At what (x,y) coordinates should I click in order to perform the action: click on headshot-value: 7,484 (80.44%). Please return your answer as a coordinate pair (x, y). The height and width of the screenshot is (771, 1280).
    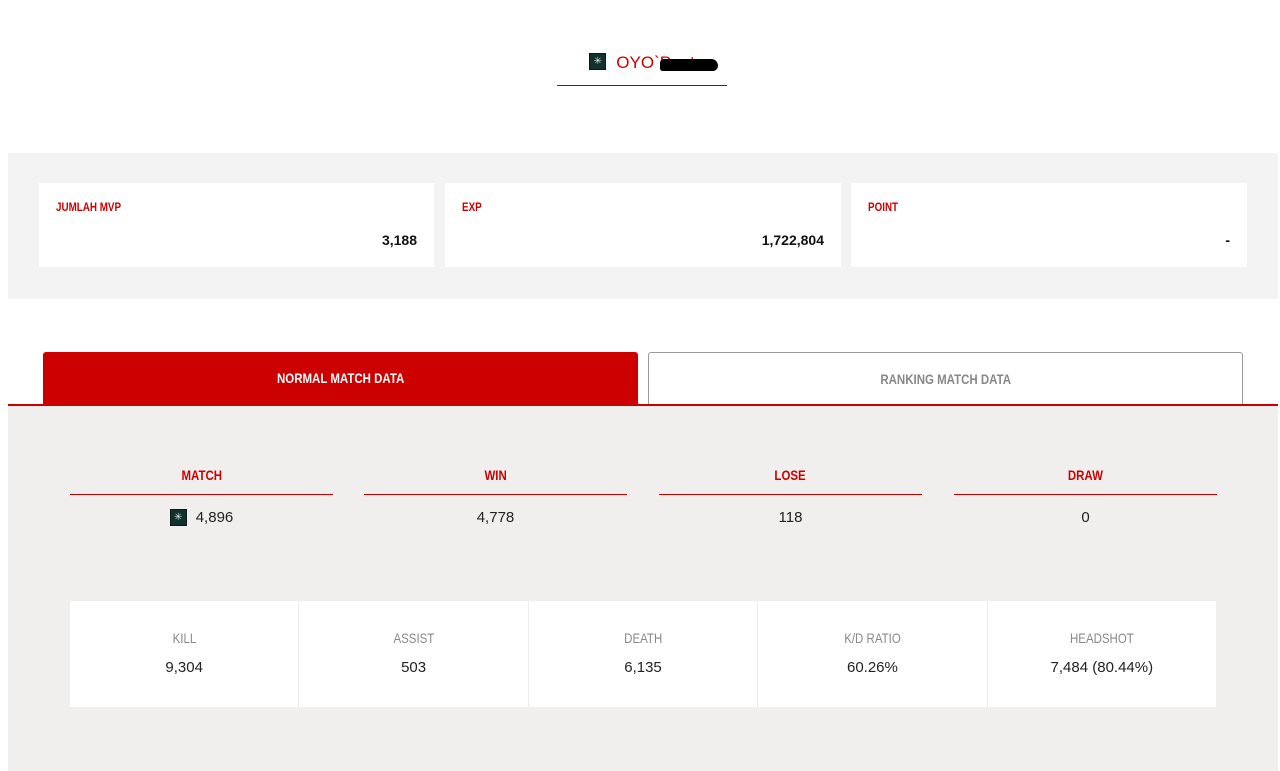
    Looking at the image, I should click on (1102, 667).